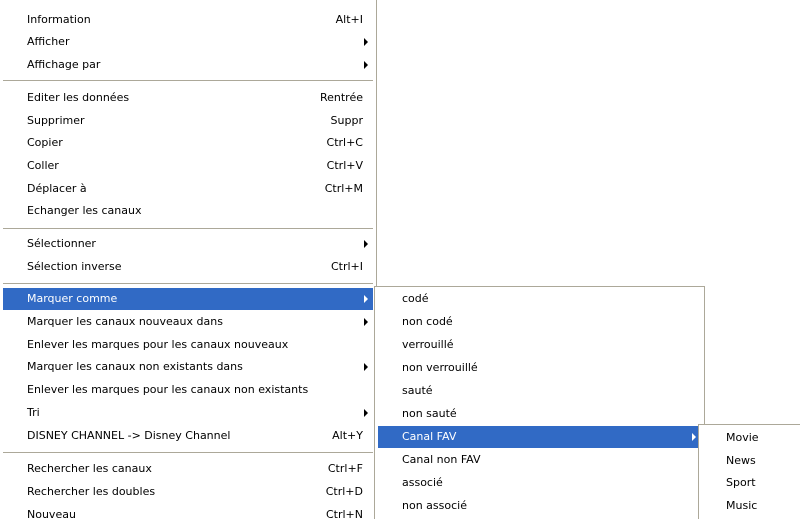 This screenshot has height=519, width=800. What do you see at coordinates (188, 413) in the screenshot?
I see `menu-item-tri: Tri` at bounding box center [188, 413].